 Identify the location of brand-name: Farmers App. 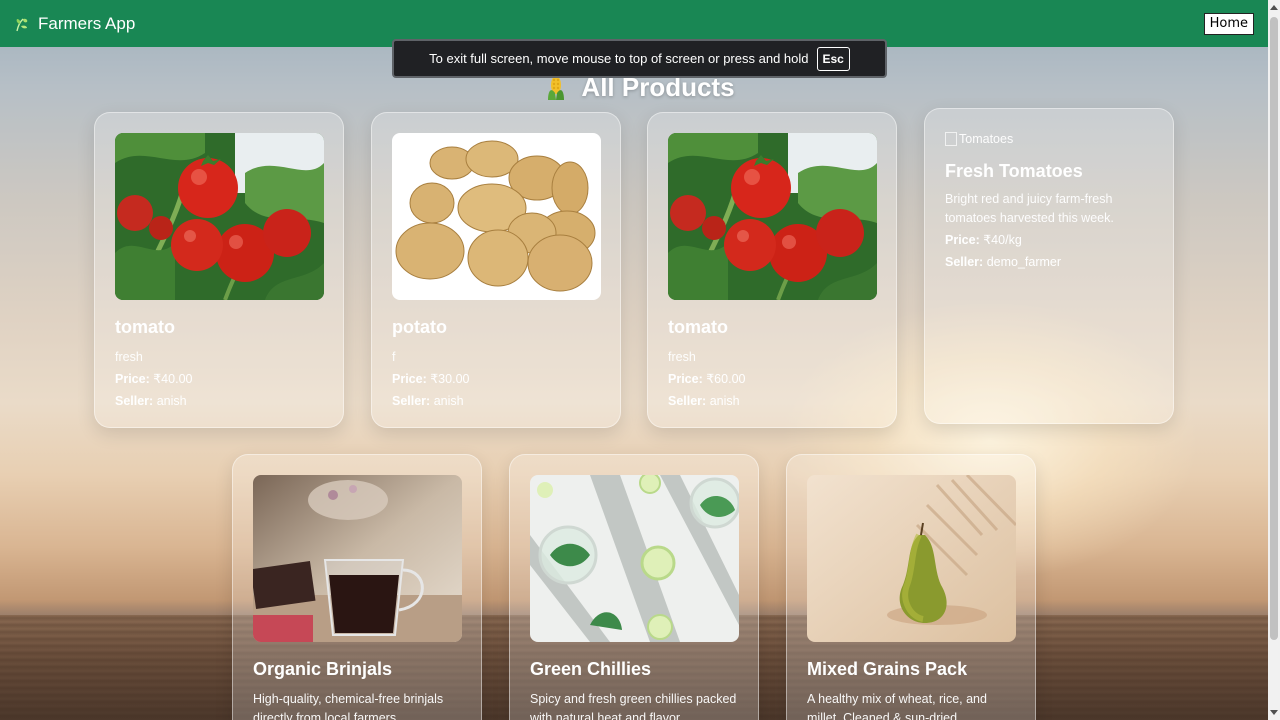
(87, 23).